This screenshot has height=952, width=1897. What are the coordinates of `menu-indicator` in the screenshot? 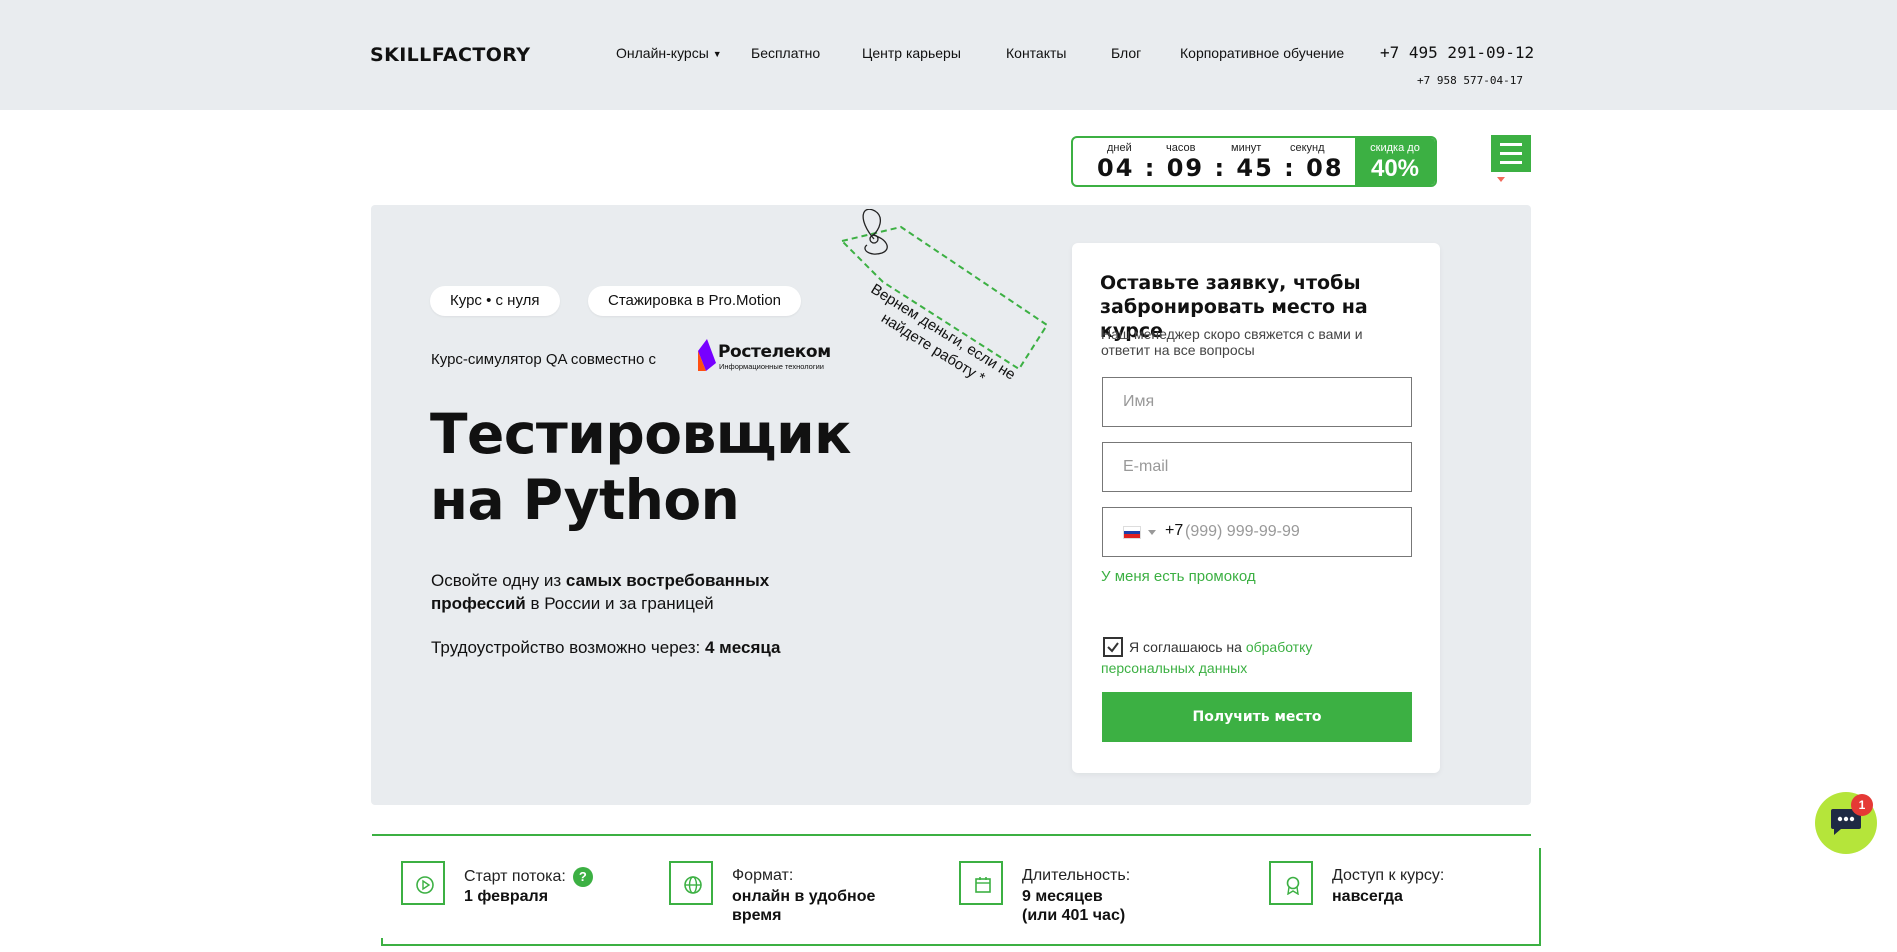 It's located at (1501, 179).